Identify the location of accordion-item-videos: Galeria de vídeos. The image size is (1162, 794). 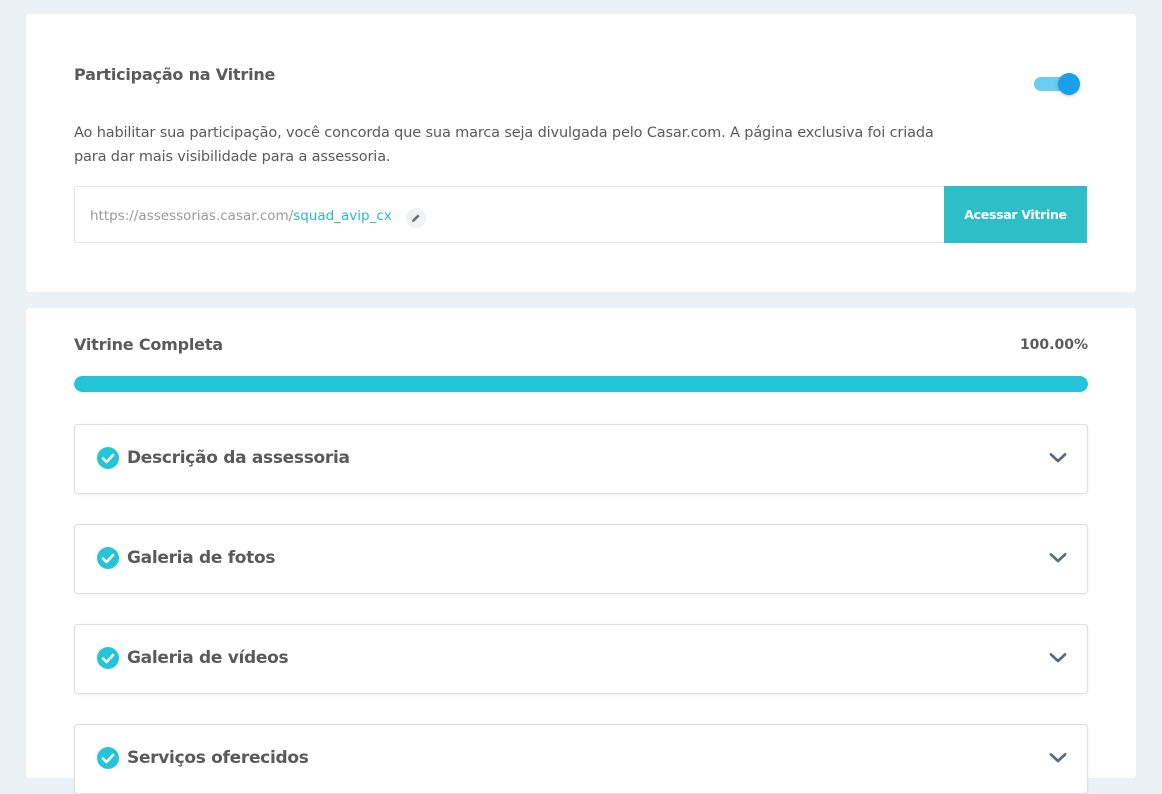
(581, 659).